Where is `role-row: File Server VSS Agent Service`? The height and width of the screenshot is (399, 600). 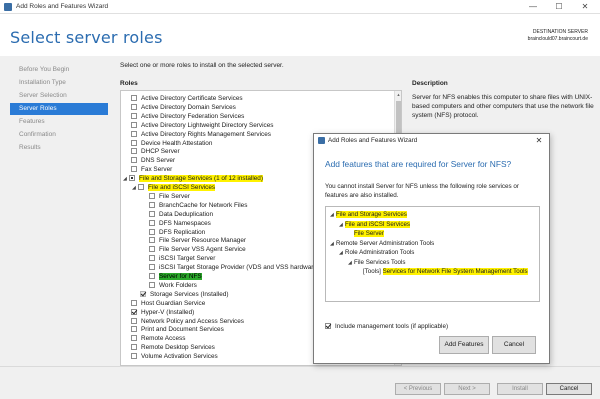 role-row: File Server VSS Agent Service is located at coordinates (197, 249).